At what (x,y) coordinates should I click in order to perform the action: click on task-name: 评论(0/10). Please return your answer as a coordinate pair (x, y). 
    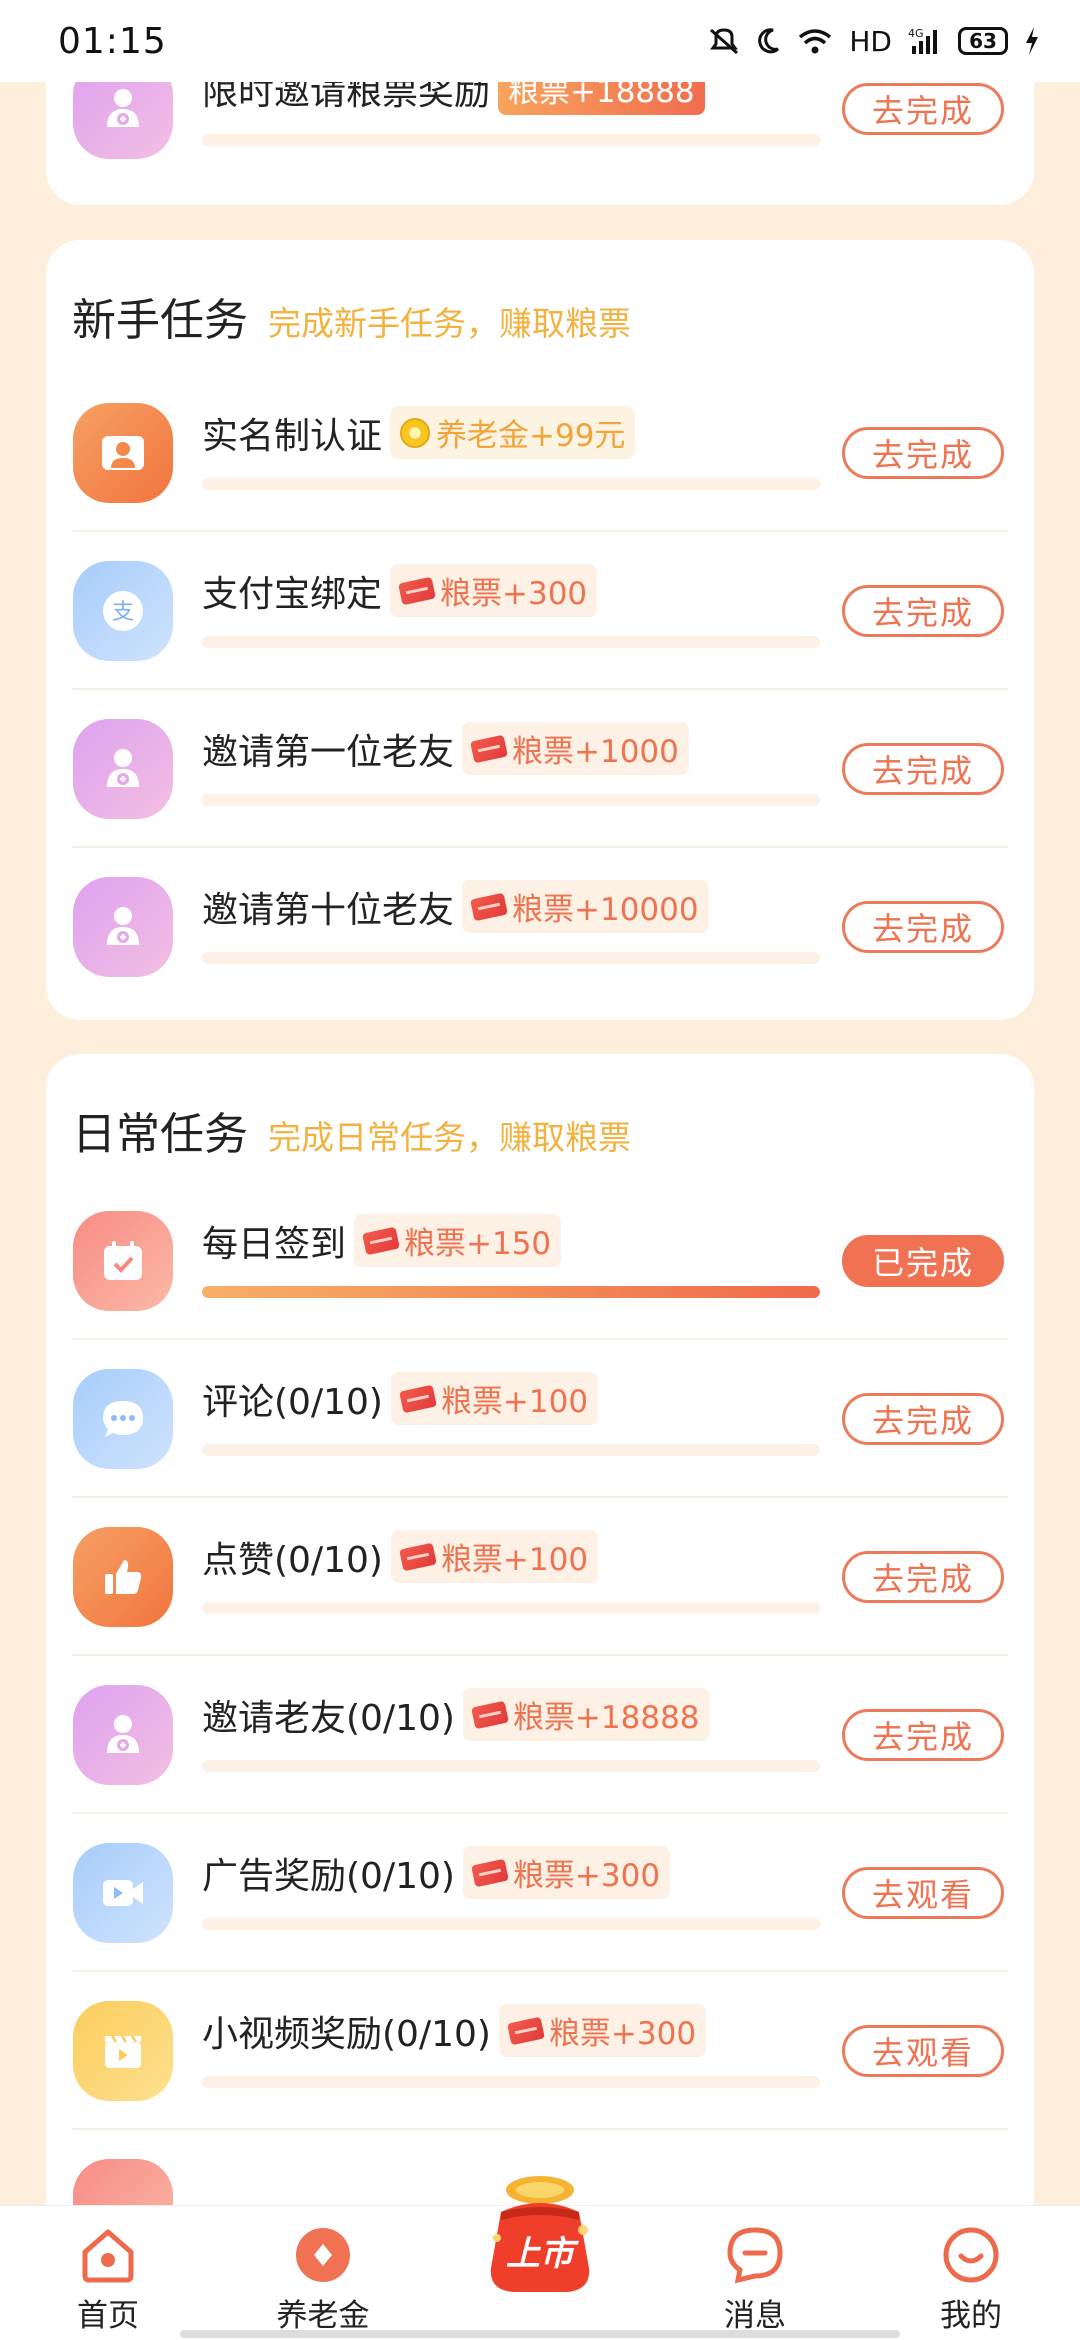
    Looking at the image, I should click on (292, 1402).